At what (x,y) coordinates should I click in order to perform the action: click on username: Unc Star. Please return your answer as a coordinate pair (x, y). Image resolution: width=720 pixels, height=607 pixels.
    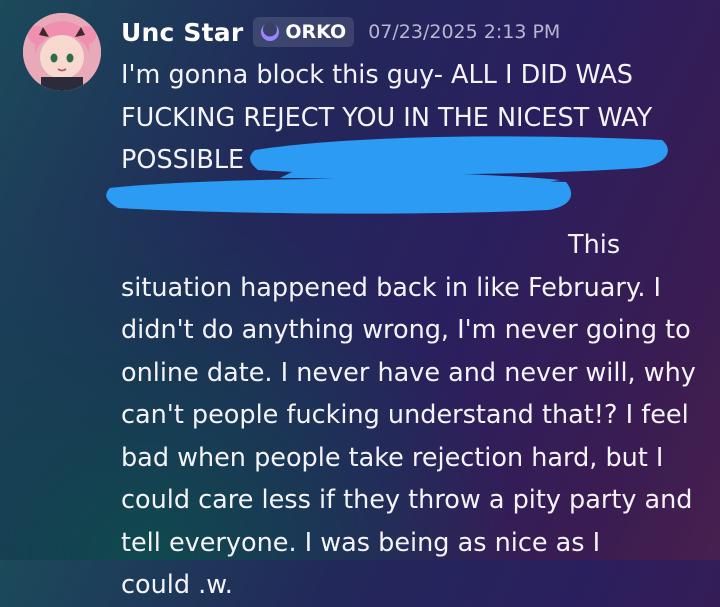
    Looking at the image, I should click on (182, 32).